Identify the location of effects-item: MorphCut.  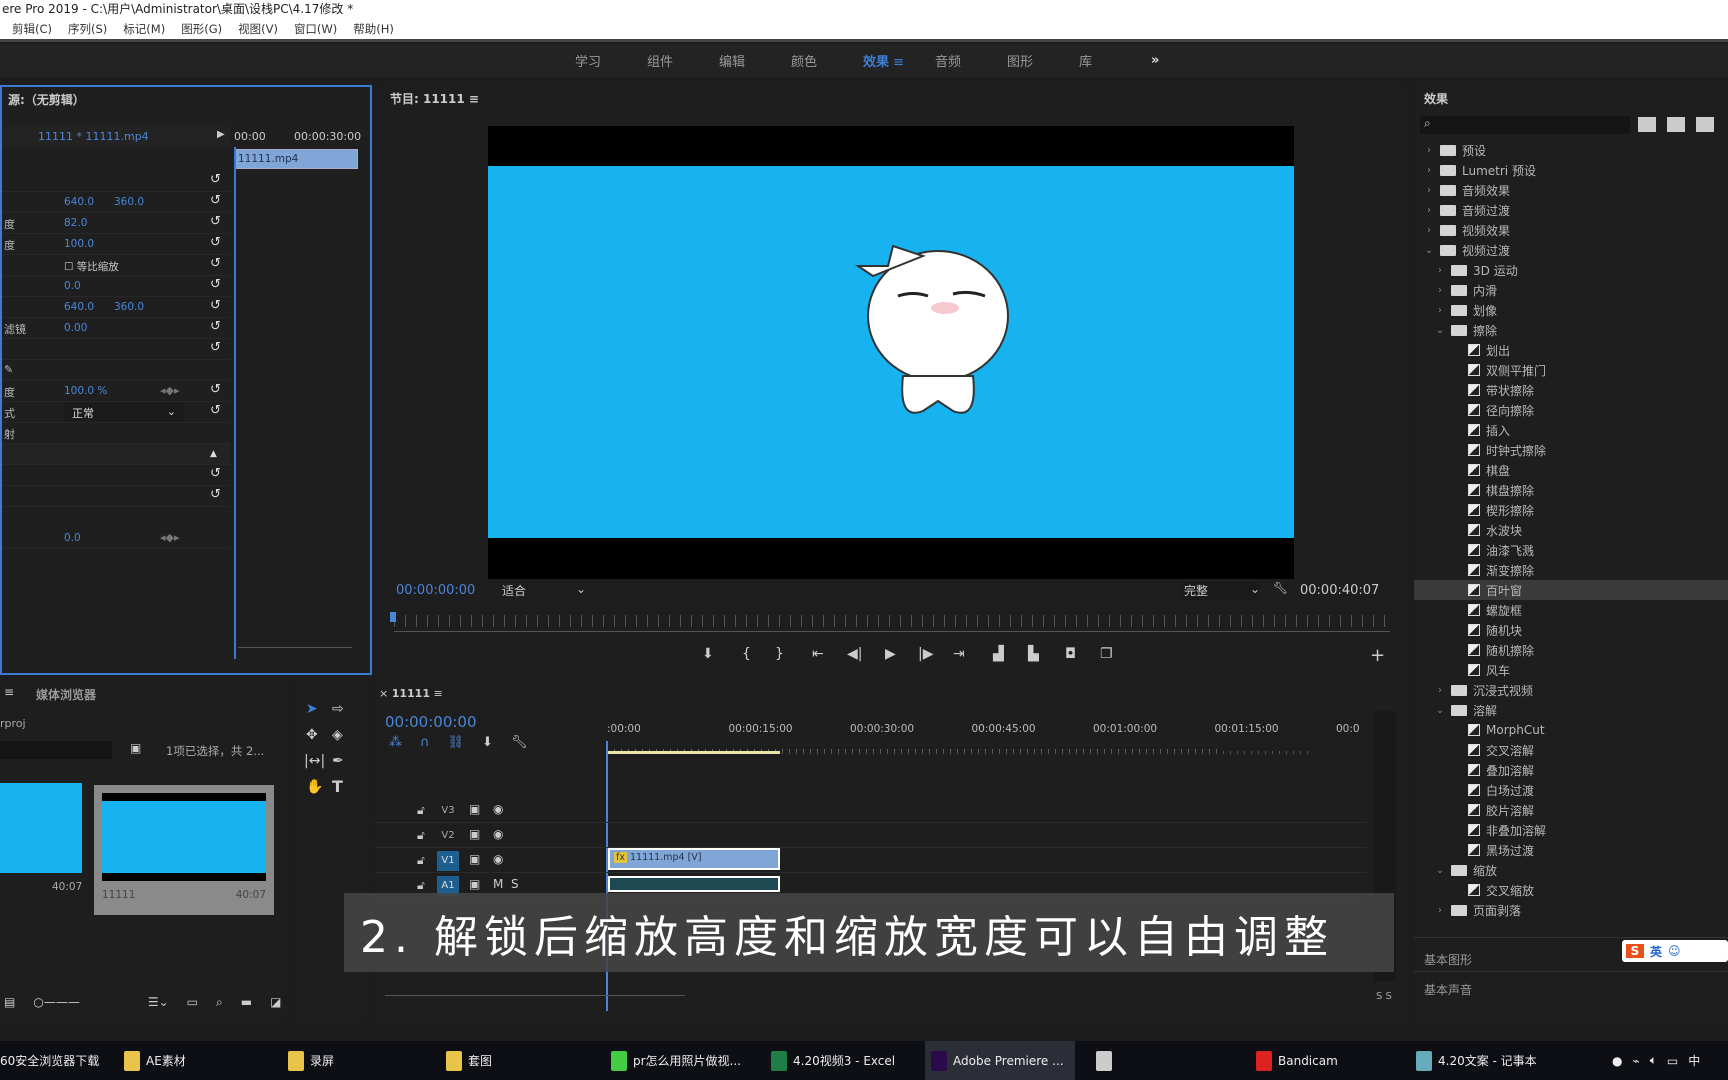
(1506, 730).